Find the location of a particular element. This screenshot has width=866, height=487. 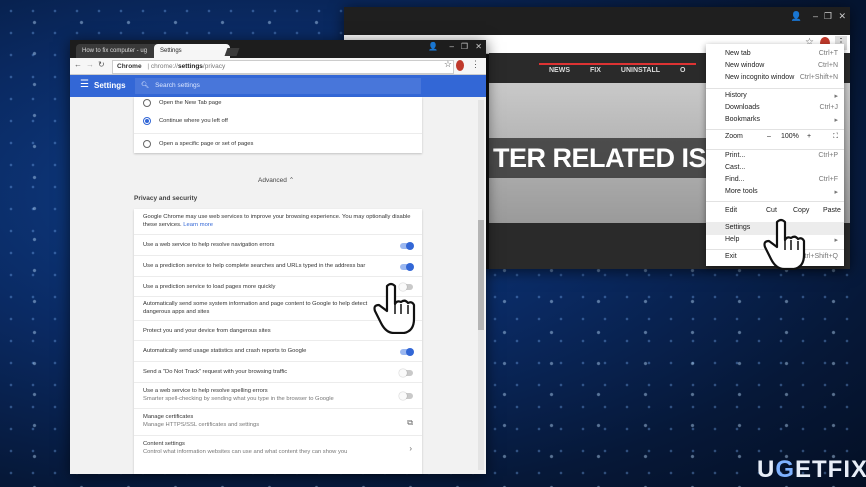

toggle-prediction-search is located at coordinates (407, 267).